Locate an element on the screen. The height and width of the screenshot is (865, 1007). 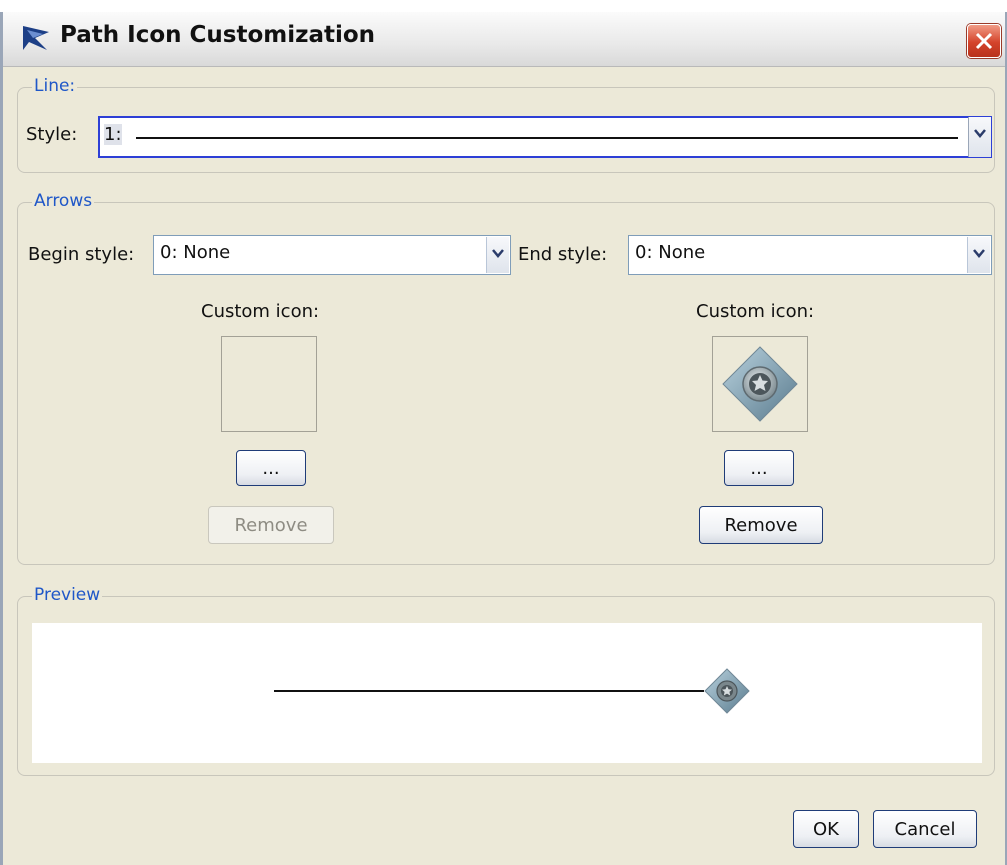
style-label: Style: is located at coordinates (52, 134).